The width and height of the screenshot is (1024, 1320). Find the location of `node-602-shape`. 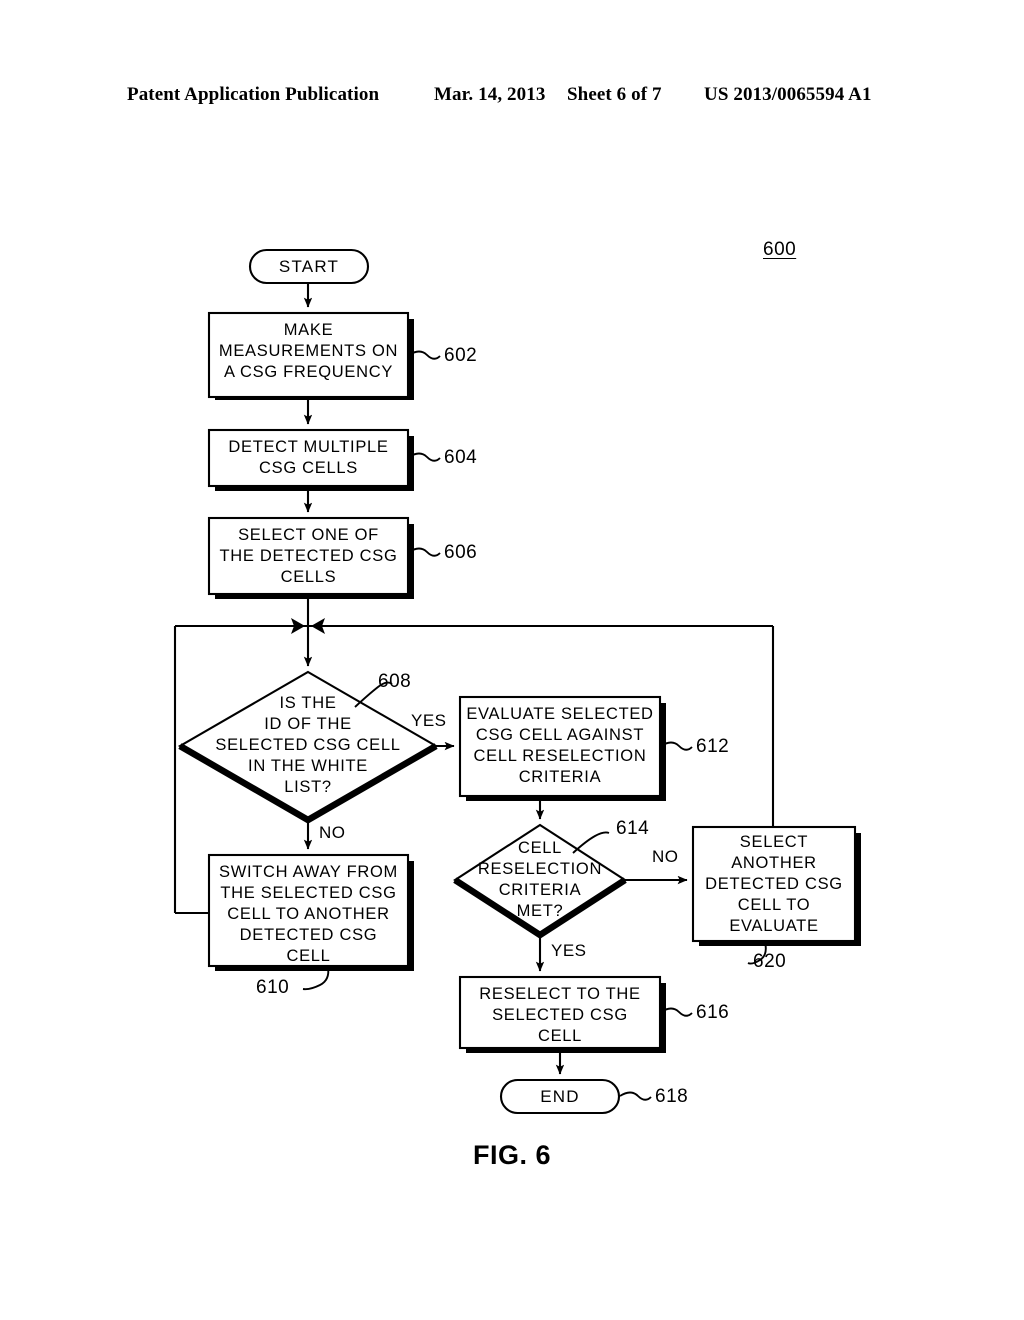

node-602-shape is located at coordinates (308, 355).